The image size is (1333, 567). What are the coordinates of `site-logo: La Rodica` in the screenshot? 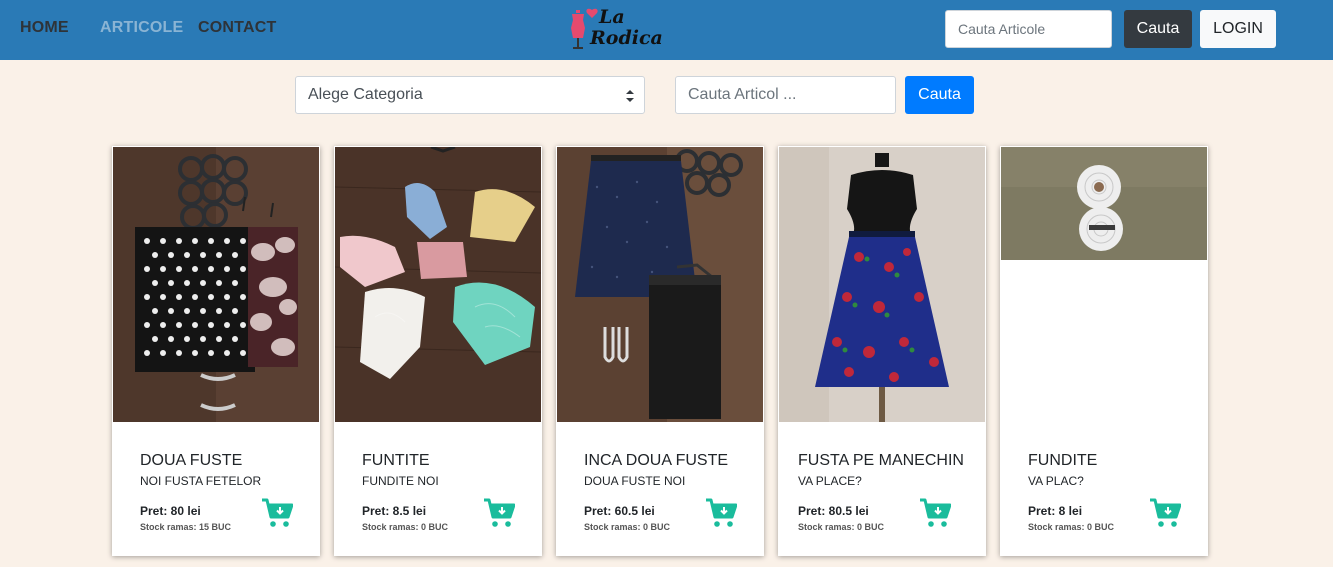 It's located at (614, 30).